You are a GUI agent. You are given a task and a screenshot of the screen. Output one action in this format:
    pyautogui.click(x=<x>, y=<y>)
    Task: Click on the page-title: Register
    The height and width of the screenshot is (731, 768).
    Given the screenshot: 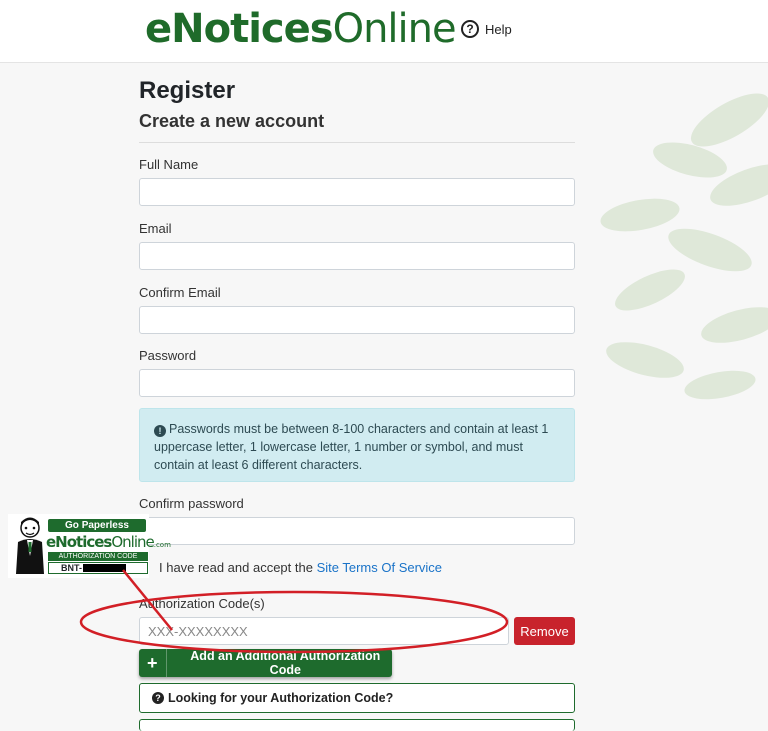 What is the action you would take?
    pyautogui.click(x=187, y=90)
    